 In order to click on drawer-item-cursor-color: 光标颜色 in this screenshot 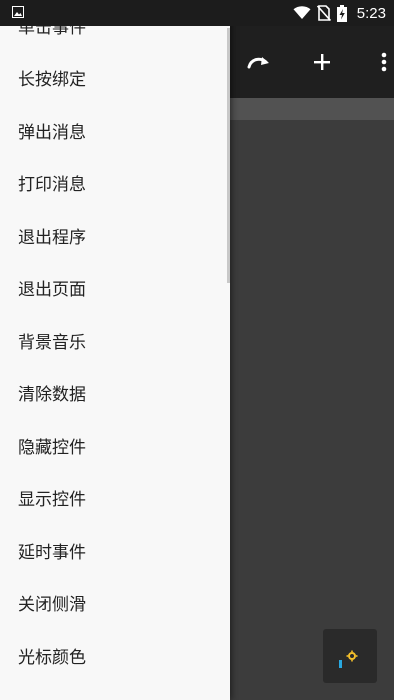, I will do `click(115, 655)`.